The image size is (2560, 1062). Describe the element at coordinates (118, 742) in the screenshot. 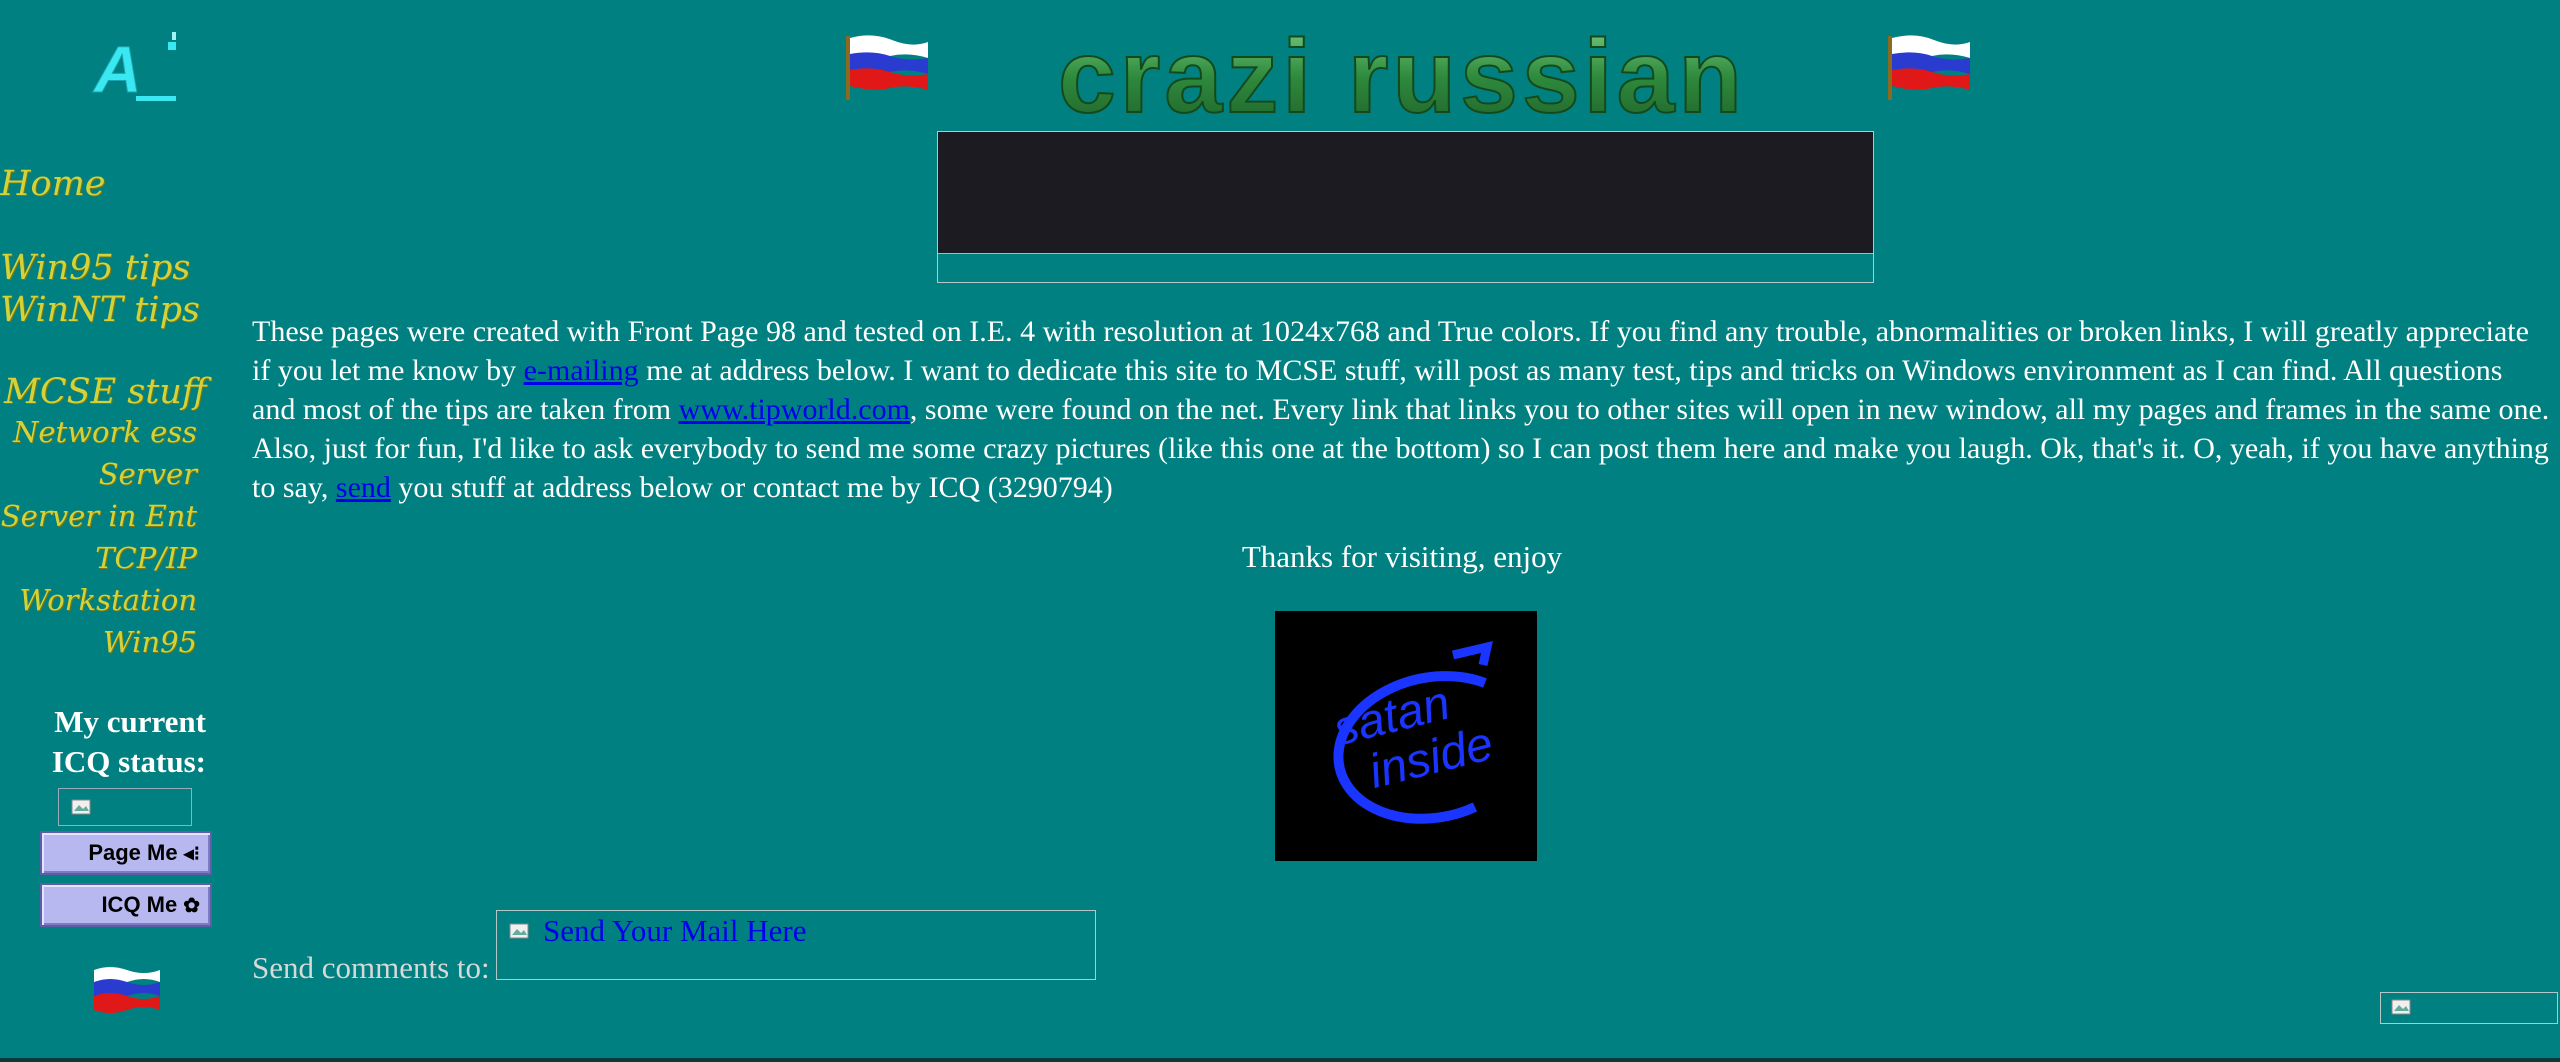

I see `icq-status-heading: My current ICQ status:` at that location.